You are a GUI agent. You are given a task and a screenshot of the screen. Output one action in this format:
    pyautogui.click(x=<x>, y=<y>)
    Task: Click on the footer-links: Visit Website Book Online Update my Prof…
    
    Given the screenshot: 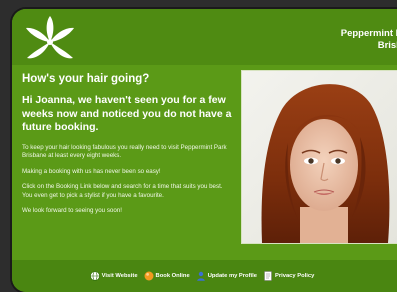 What is the action you would take?
    pyautogui.click(x=204, y=276)
    